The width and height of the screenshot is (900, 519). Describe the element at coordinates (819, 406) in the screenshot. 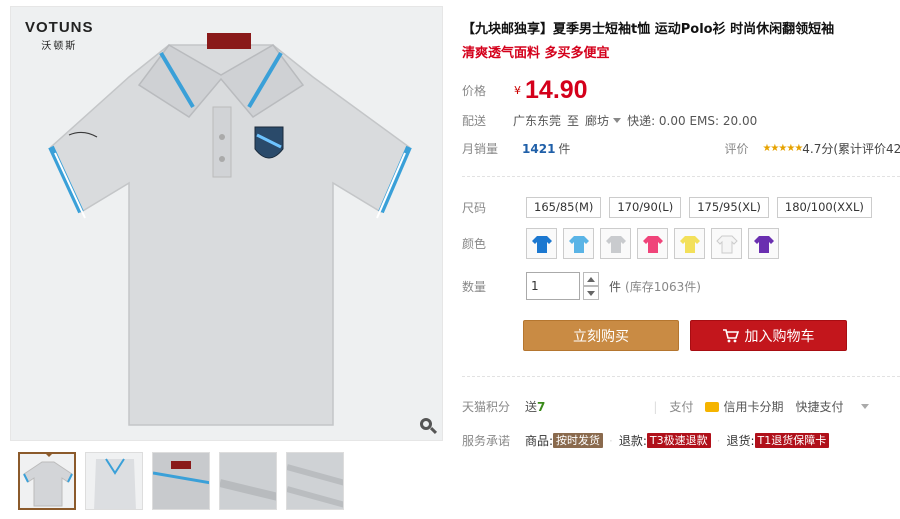

I see `quick-pay: 快捷支付` at that location.